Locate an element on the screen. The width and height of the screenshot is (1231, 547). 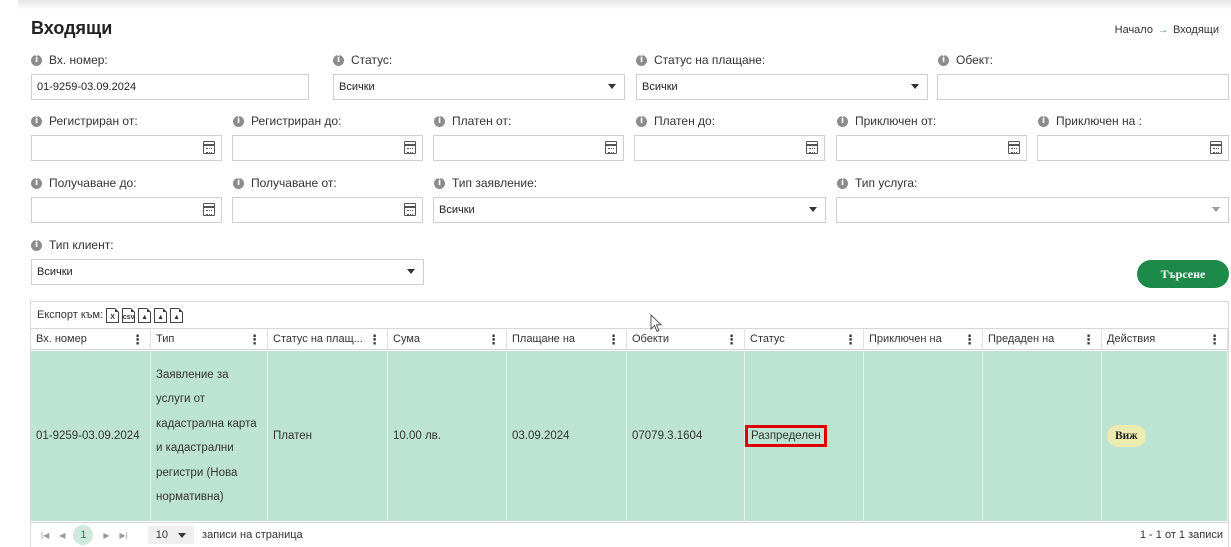
cell-actions: Виж is located at coordinates (1165, 436).